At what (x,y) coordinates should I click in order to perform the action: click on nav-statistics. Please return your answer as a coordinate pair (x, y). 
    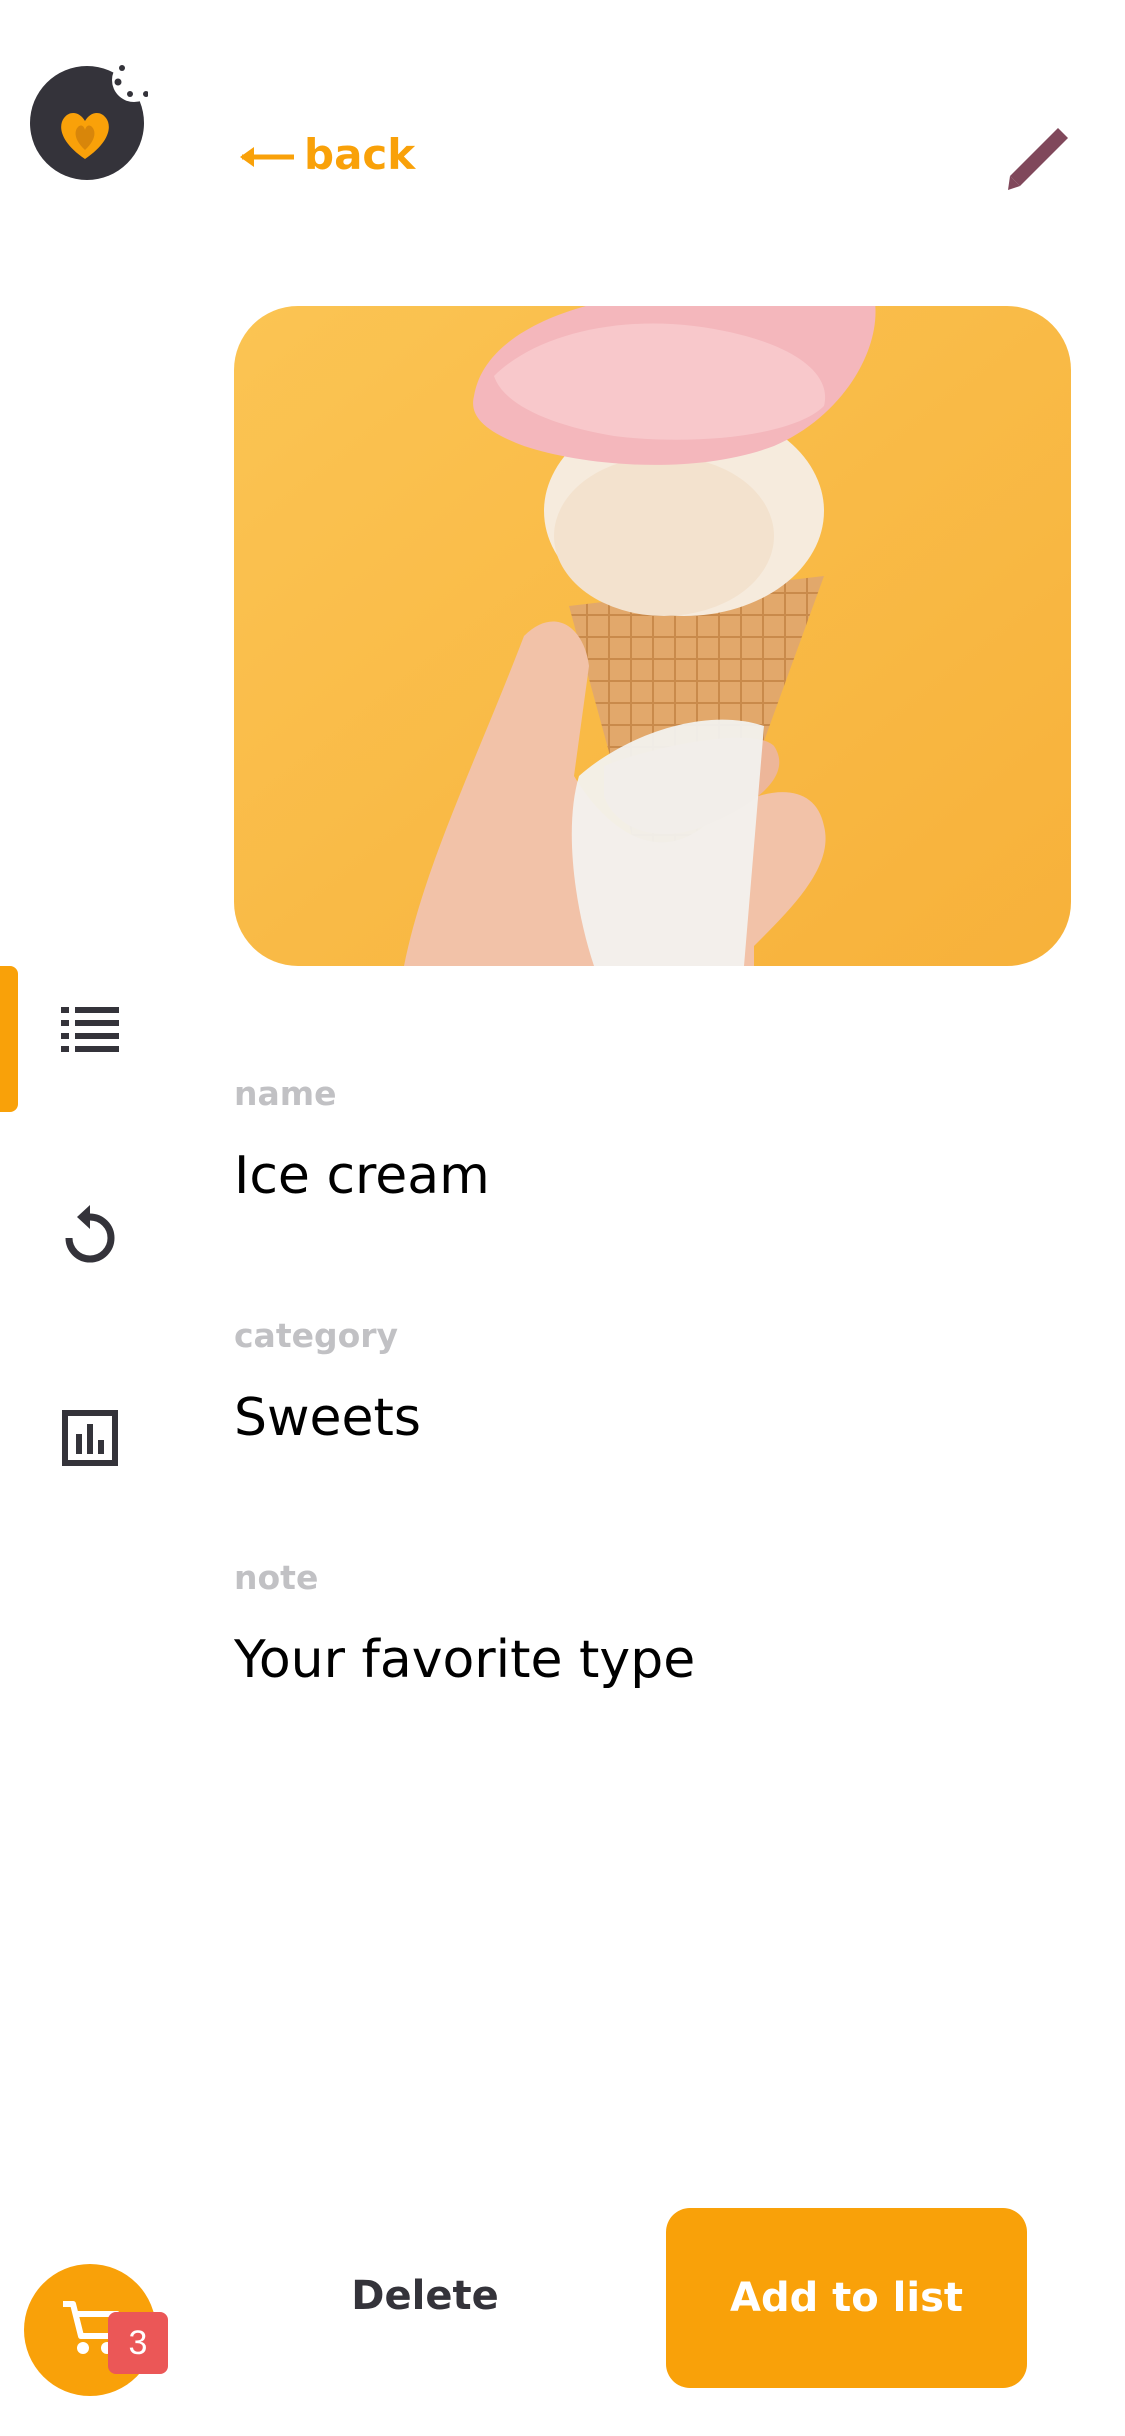
    Looking at the image, I should click on (90, 1440).